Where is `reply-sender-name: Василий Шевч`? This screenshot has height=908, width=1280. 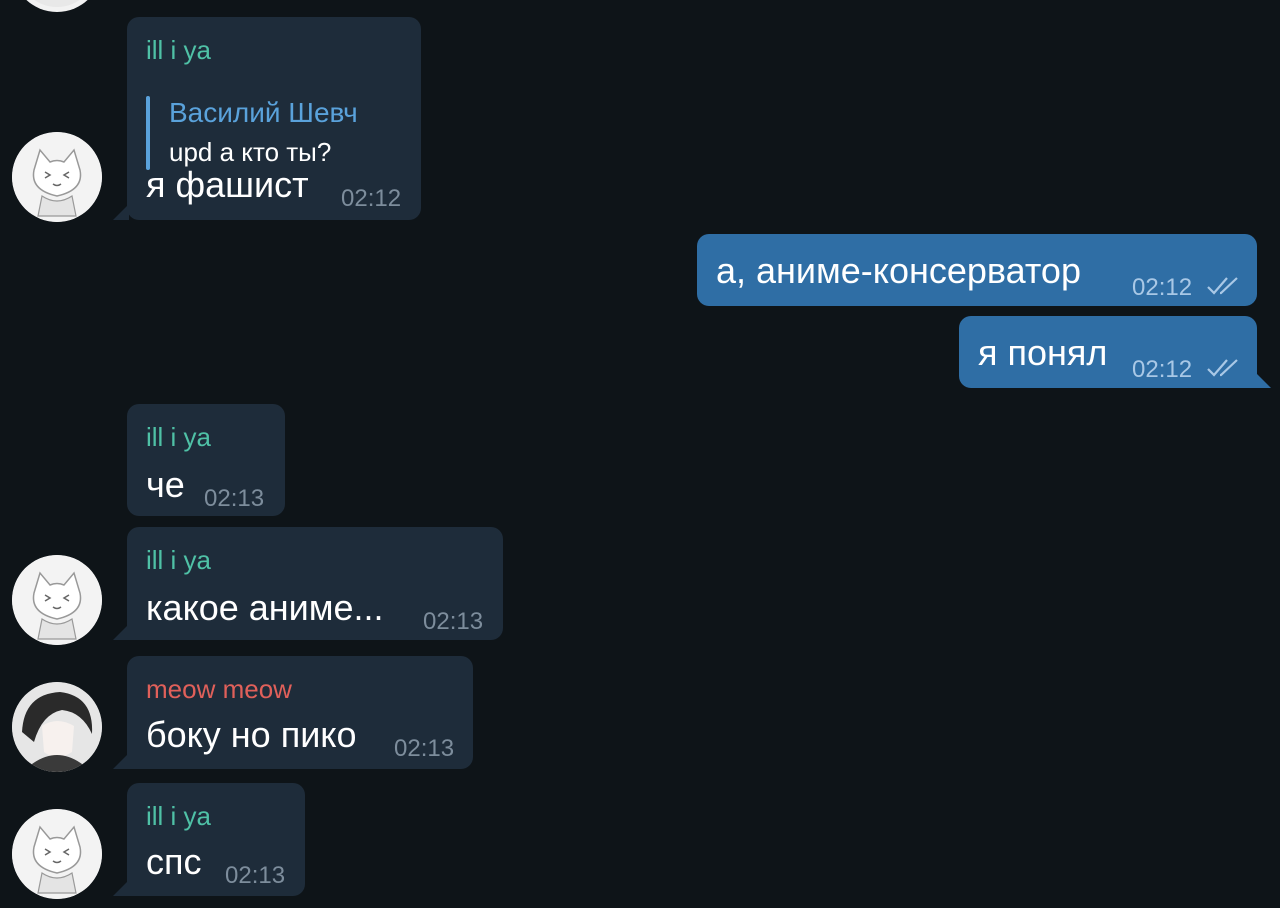
reply-sender-name: Василий Шевч is located at coordinates (263, 113).